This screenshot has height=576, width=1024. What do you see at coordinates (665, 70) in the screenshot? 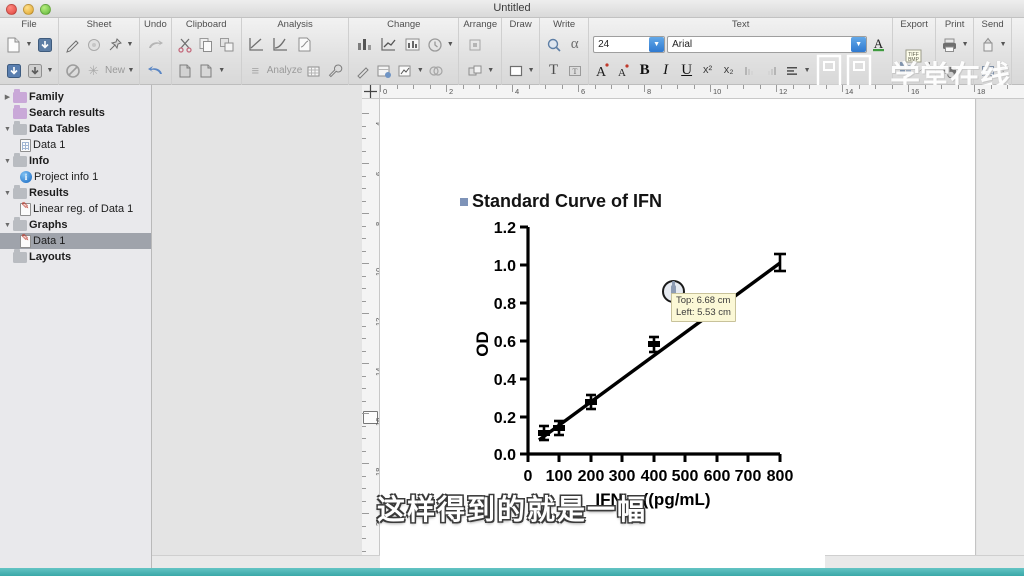
I see `italic-icon: I` at bounding box center [665, 70].